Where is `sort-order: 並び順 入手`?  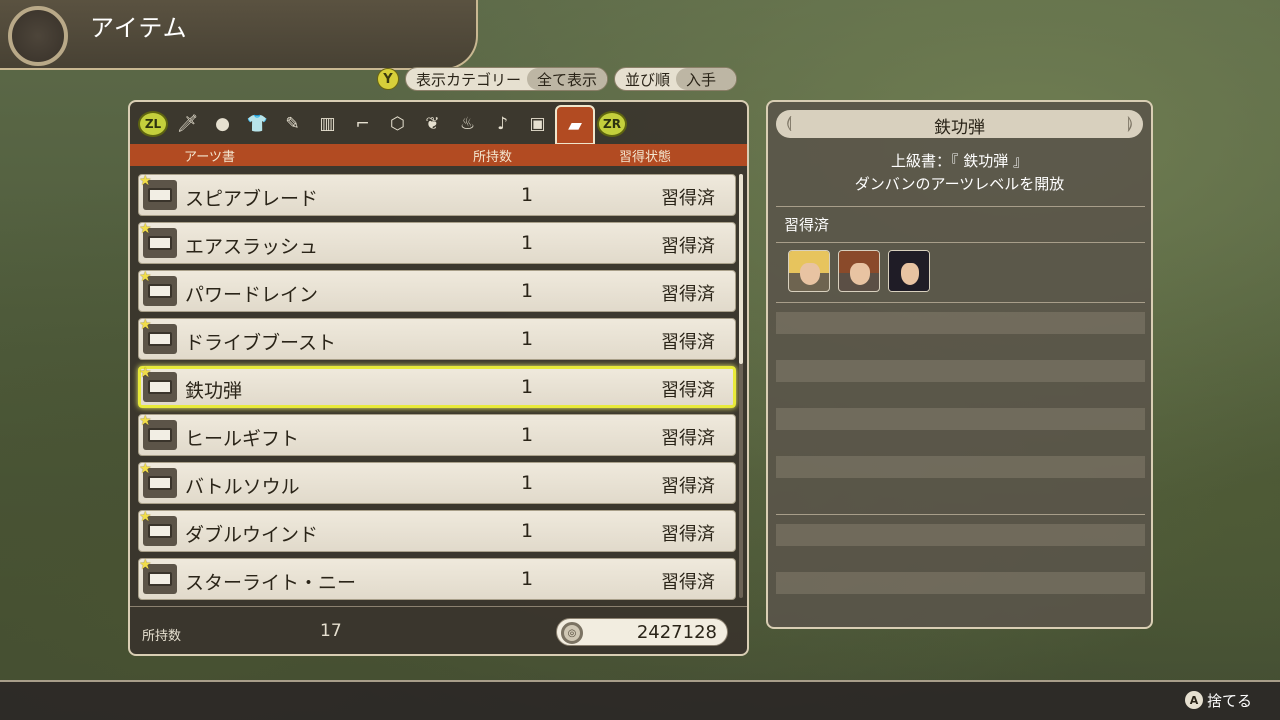 sort-order: 並び順 入手 is located at coordinates (676, 79).